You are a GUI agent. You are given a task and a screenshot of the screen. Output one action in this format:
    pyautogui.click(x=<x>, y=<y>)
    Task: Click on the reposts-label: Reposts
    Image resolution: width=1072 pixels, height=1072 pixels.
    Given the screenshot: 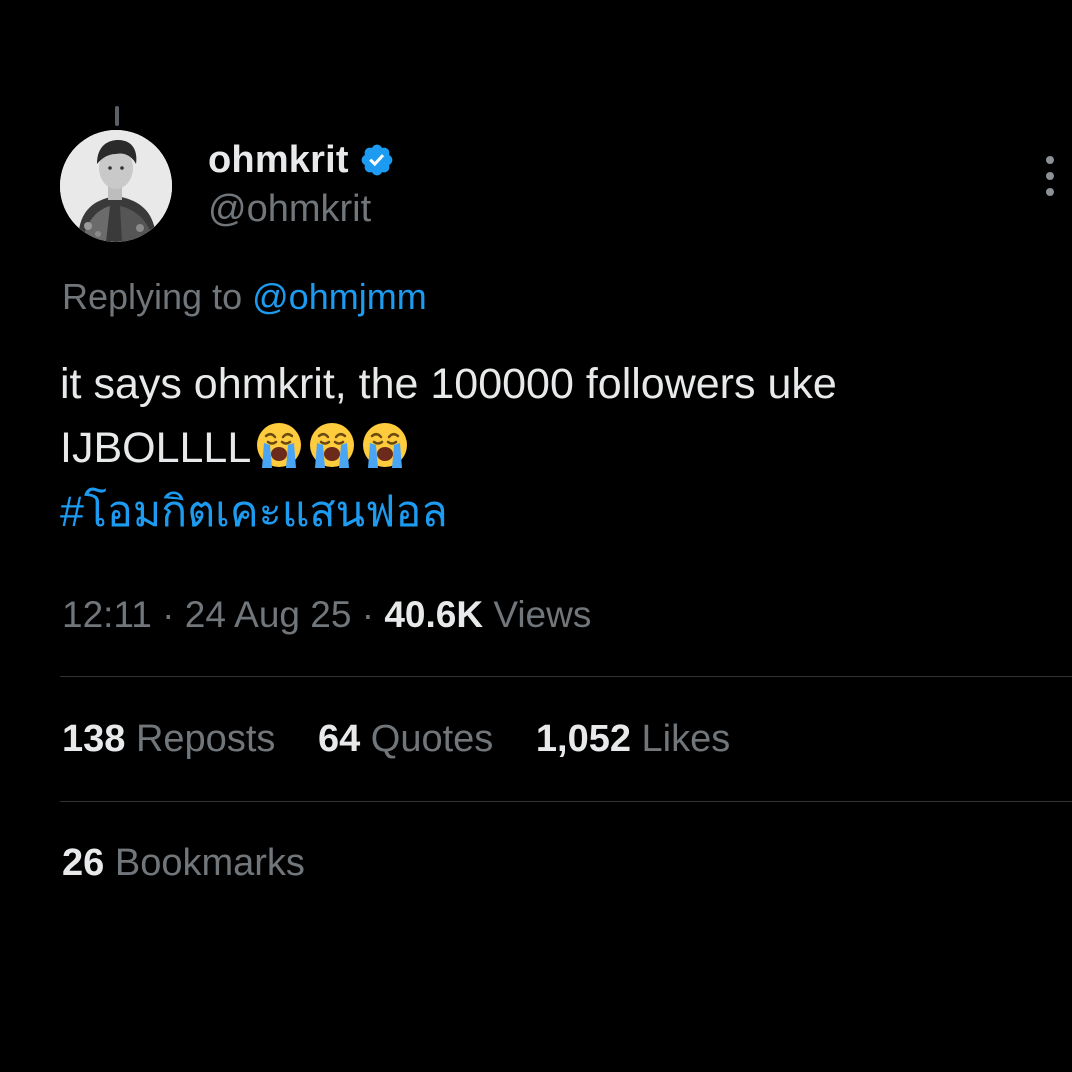 What is the action you would take?
    pyautogui.click(x=205, y=739)
    